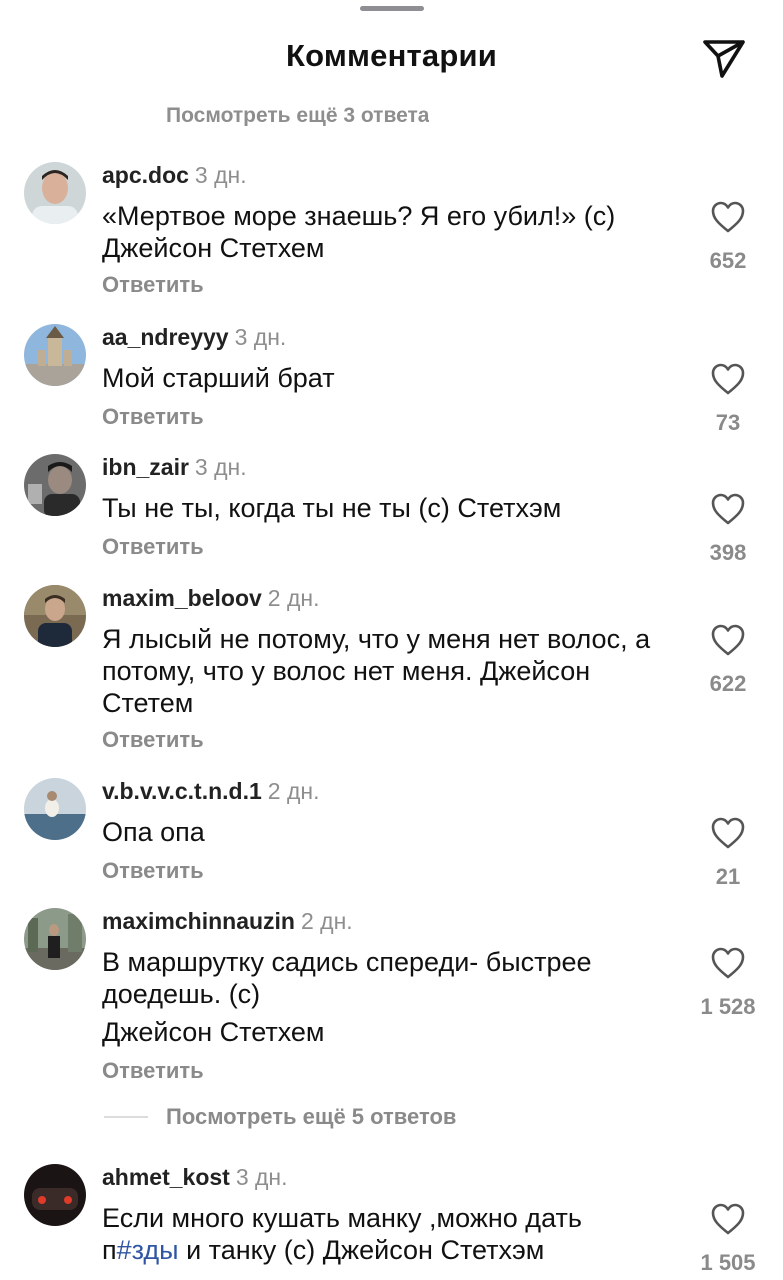  Describe the element at coordinates (728, 237) in the screenshot. I see `like-control: 652` at that location.